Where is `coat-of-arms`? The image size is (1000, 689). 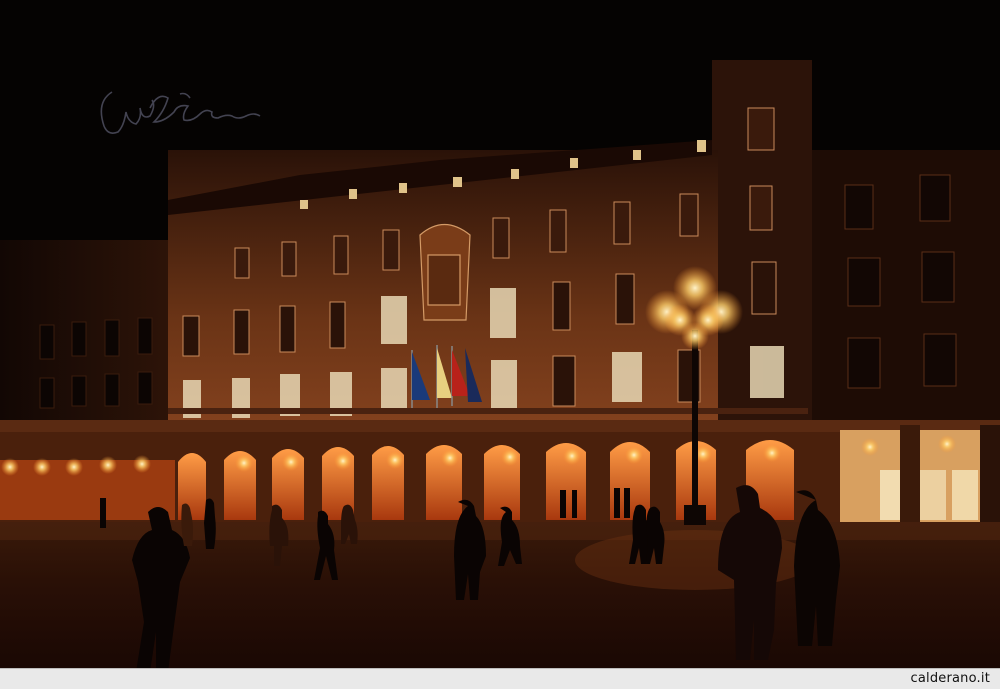
coat-of-arms is located at coordinates (445, 272).